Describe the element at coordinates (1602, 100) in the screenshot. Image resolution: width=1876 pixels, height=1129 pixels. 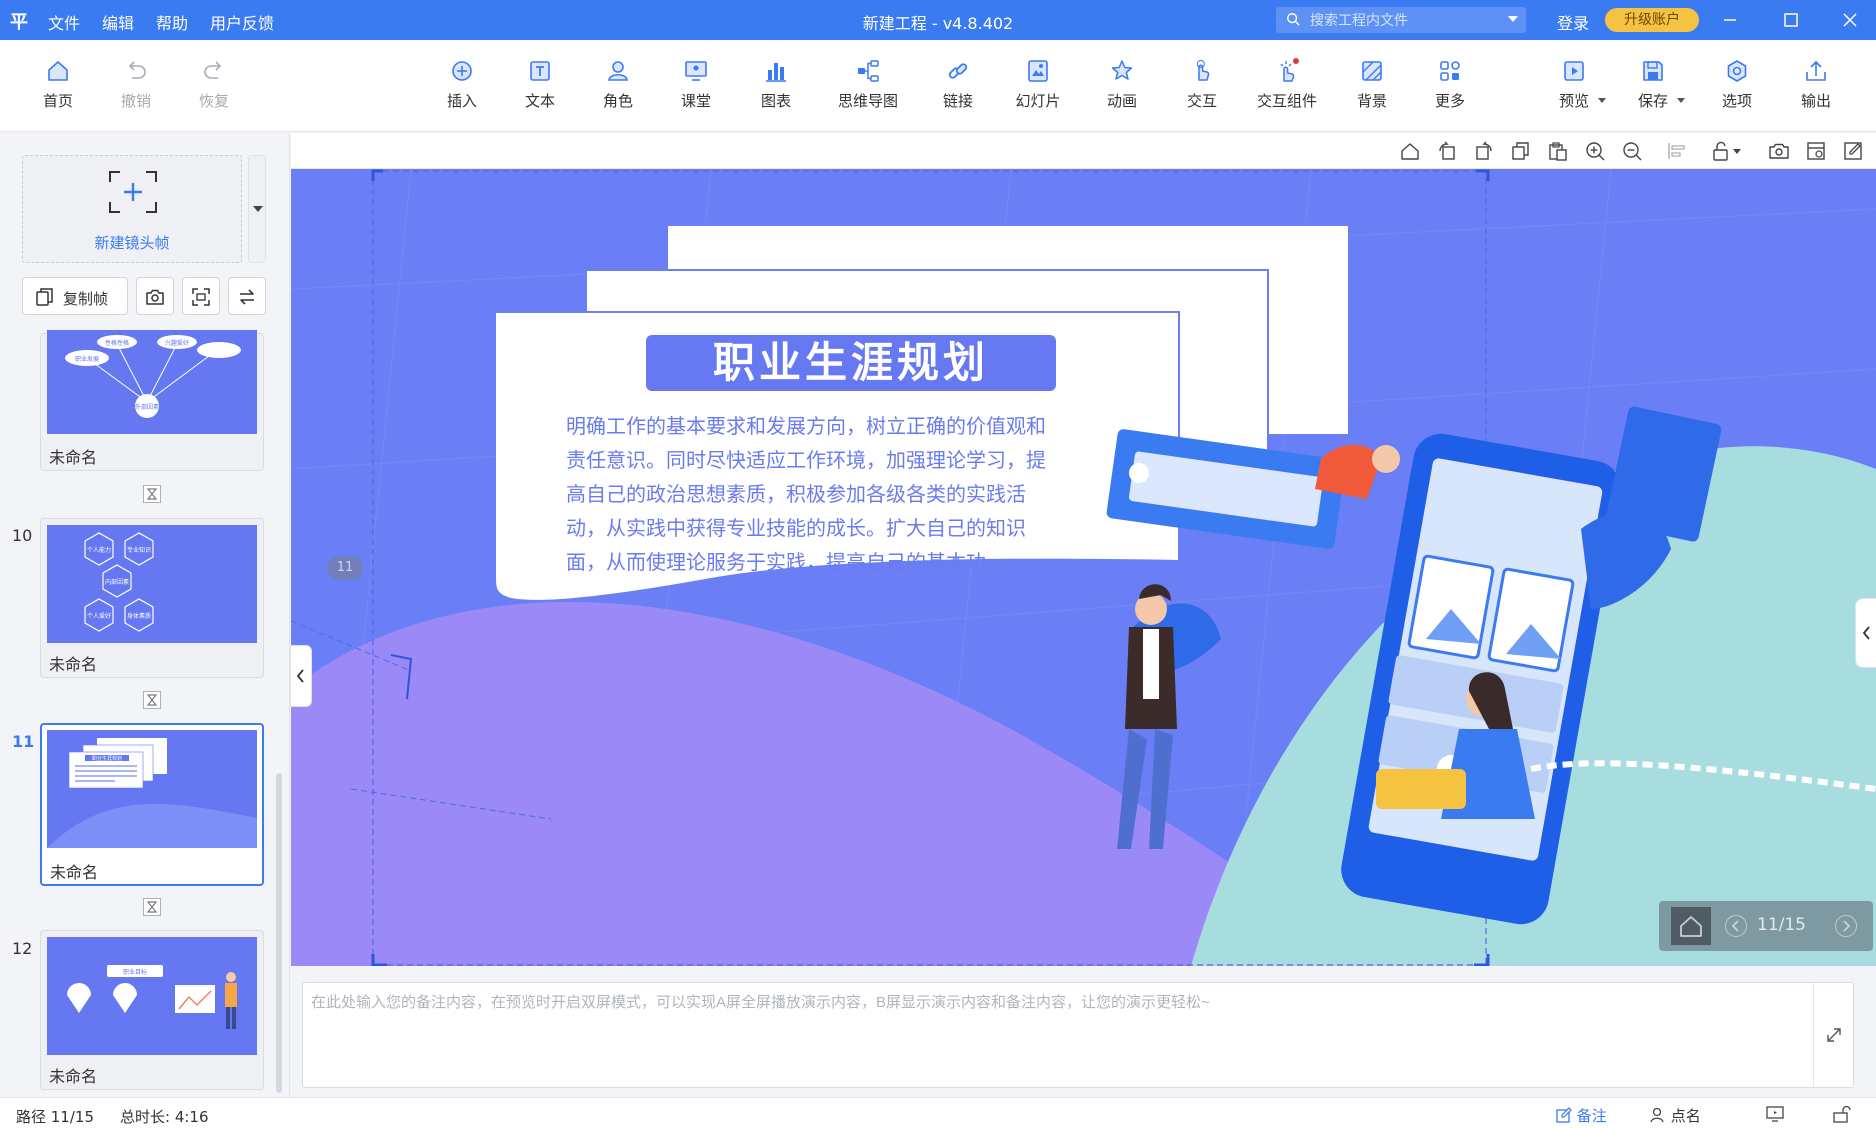
I see `preview-dropdown-icon` at that location.